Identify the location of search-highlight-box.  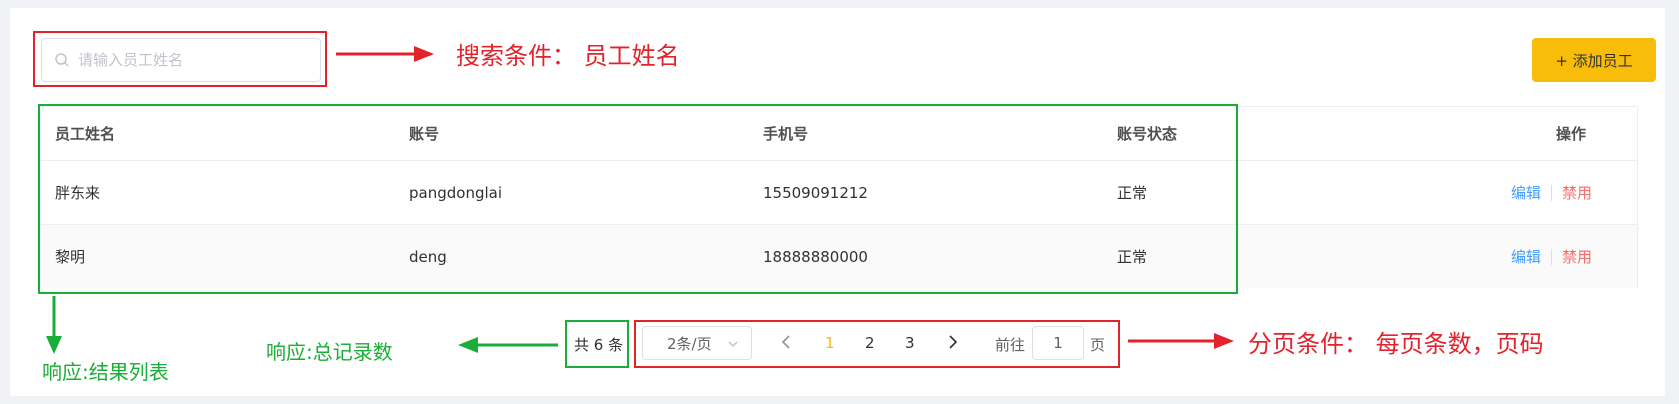
(180, 59).